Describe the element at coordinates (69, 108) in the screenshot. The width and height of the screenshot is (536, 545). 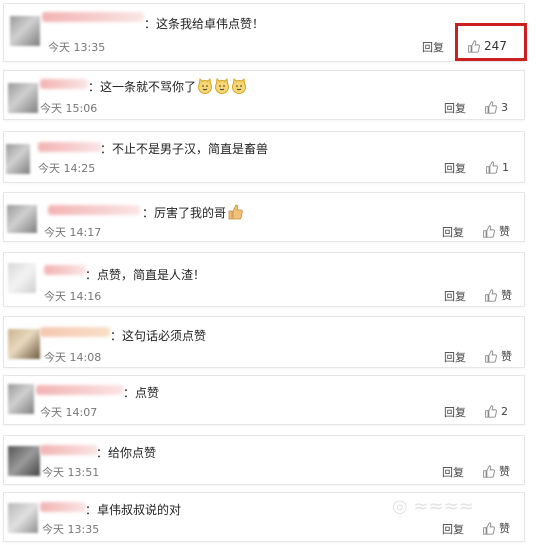
I see `comment-time: 今天 15:06` at that location.